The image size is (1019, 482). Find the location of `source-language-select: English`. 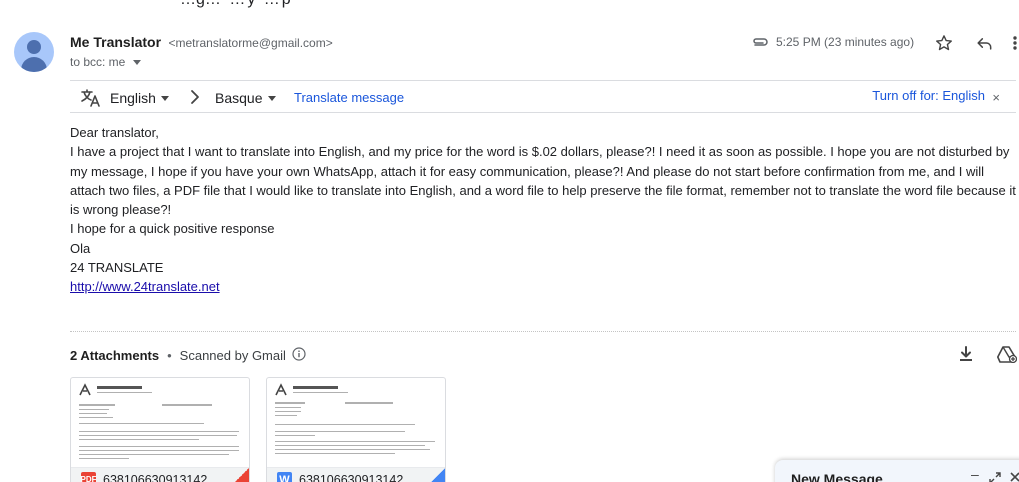

source-language-select: English is located at coordinates (133, 98).